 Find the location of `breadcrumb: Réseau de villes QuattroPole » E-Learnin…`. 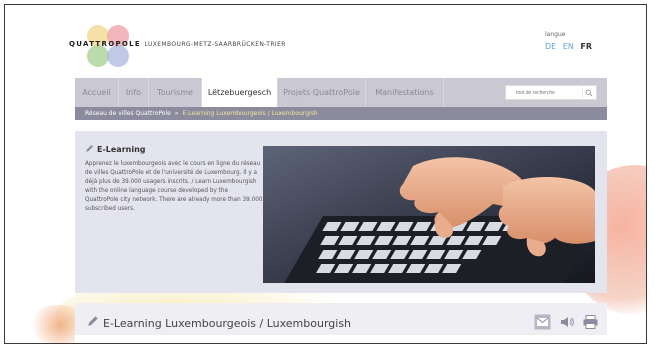

breadcrumb: Réseau de villes QuattroPole » E-Learnin… is located at coordinates (341, 113).